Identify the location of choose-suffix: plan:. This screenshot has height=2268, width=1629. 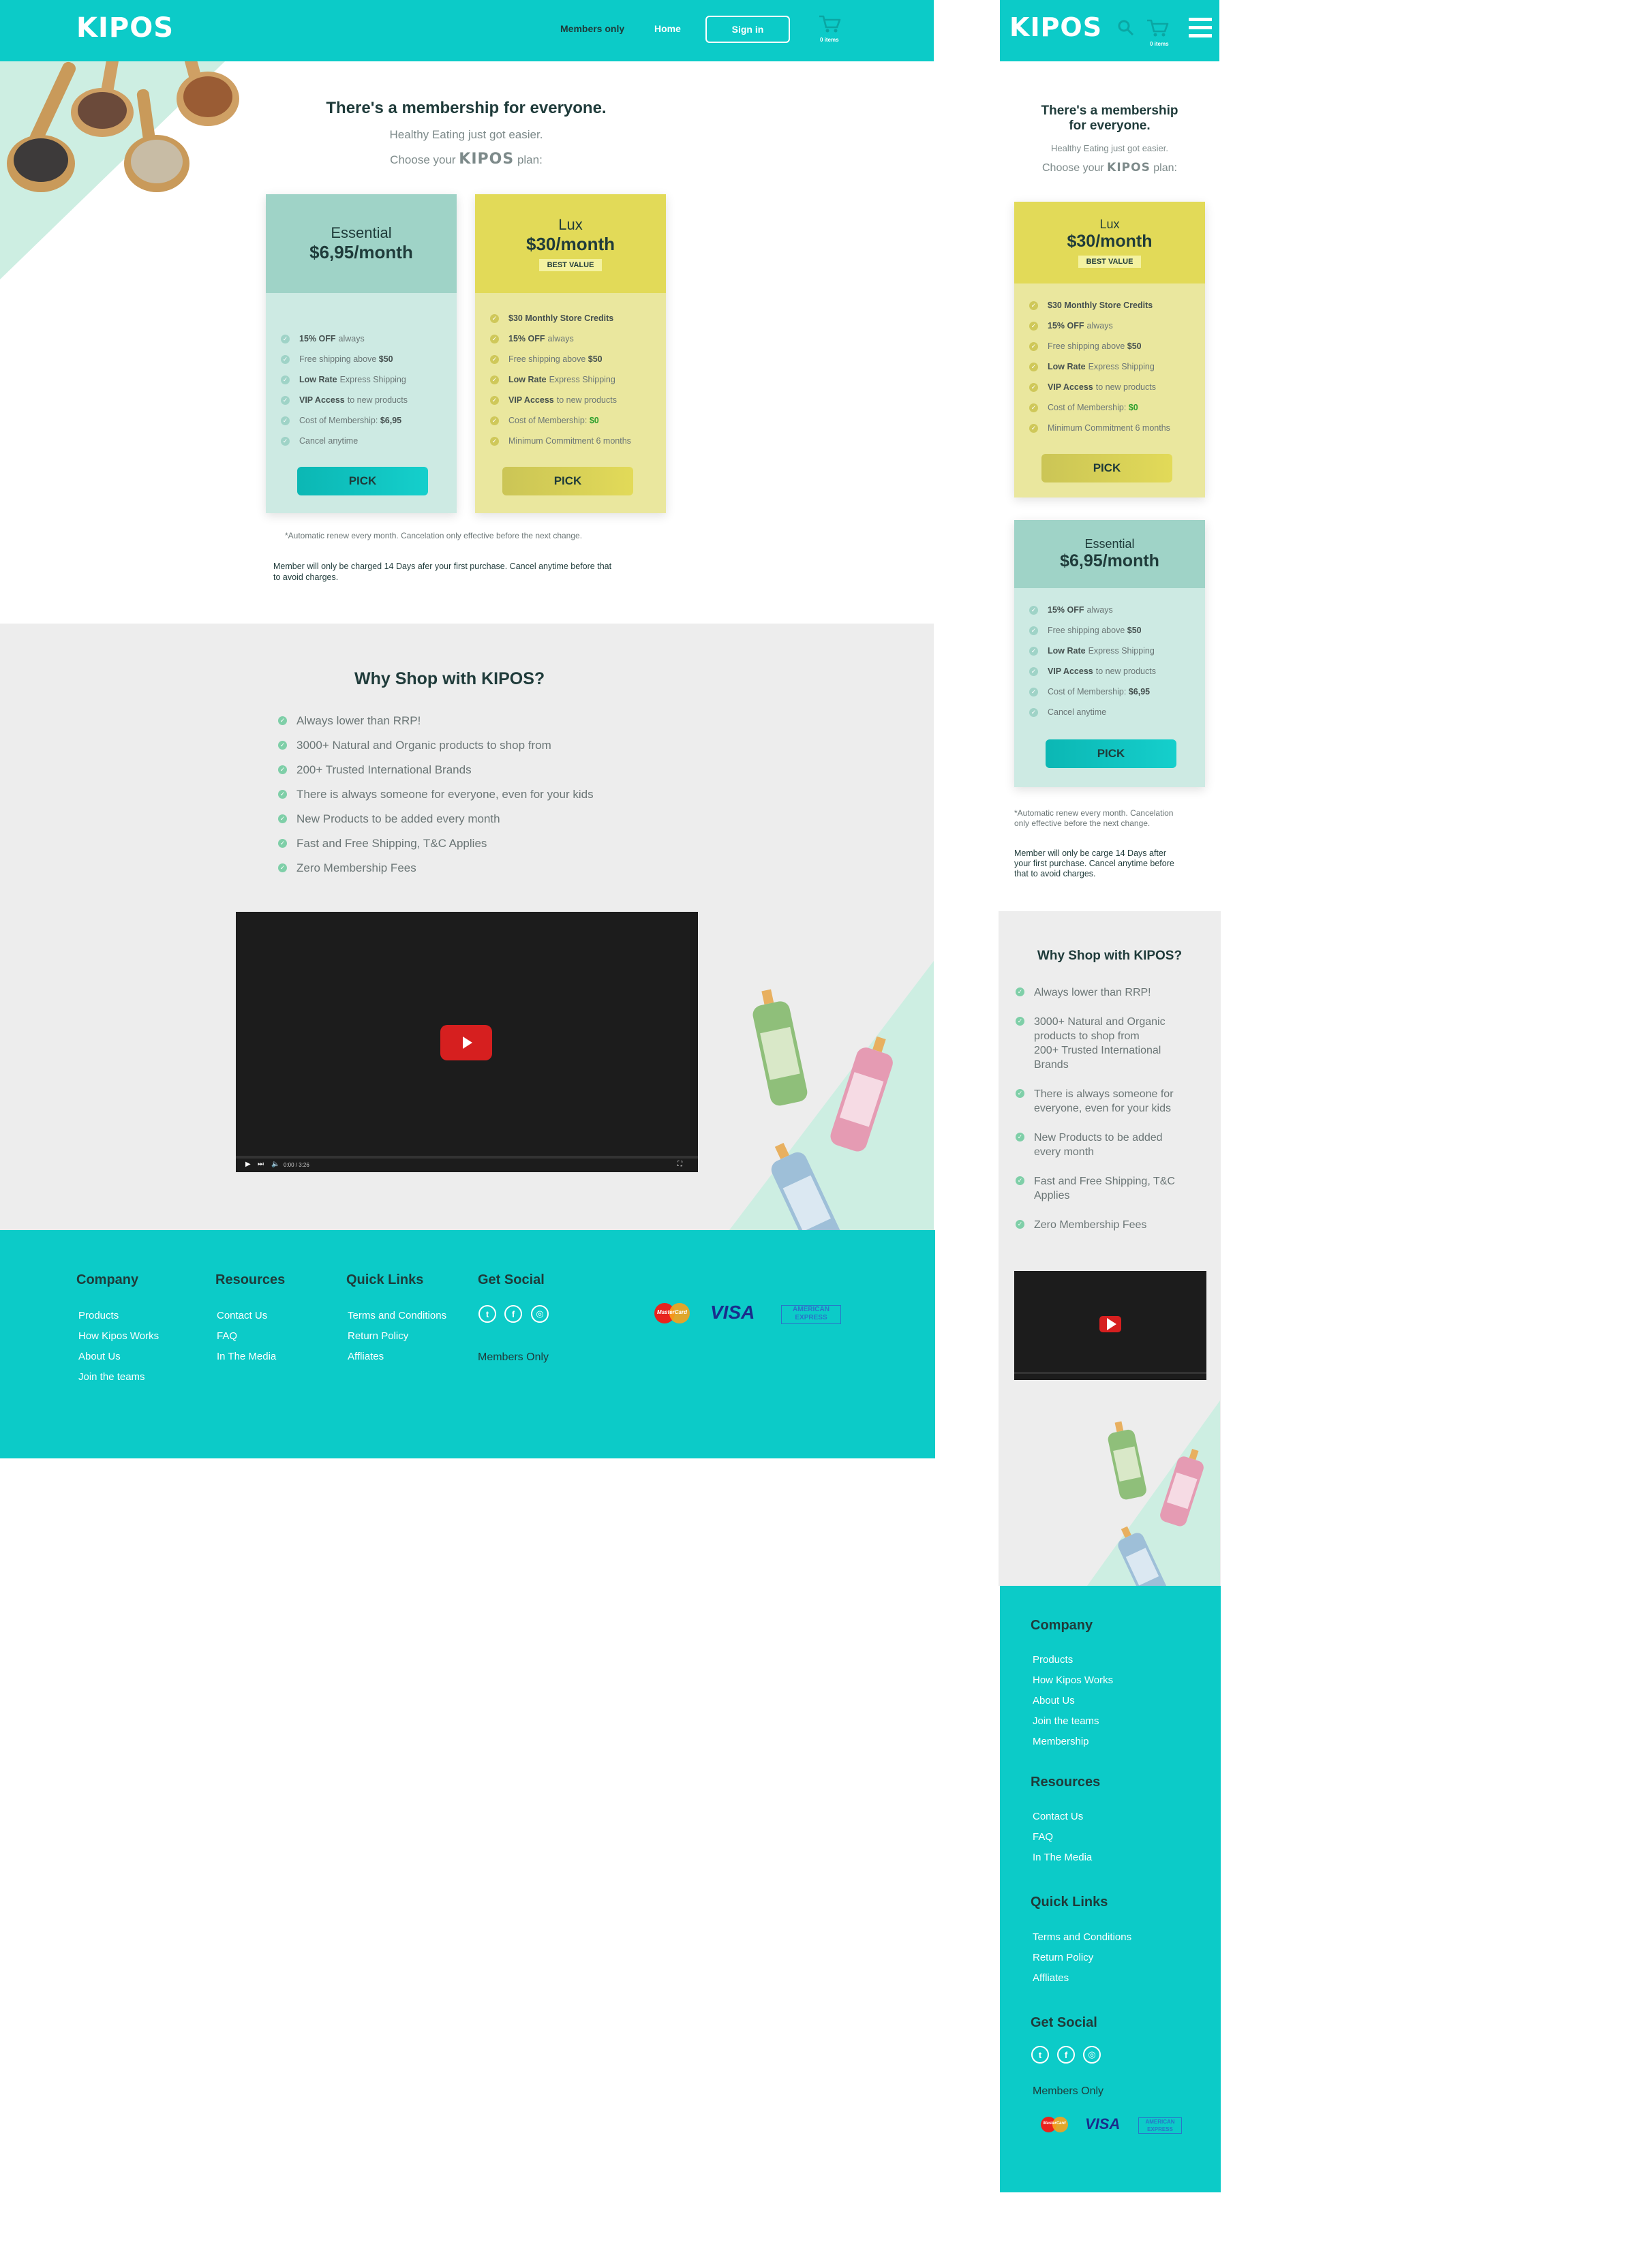
(530, 159).